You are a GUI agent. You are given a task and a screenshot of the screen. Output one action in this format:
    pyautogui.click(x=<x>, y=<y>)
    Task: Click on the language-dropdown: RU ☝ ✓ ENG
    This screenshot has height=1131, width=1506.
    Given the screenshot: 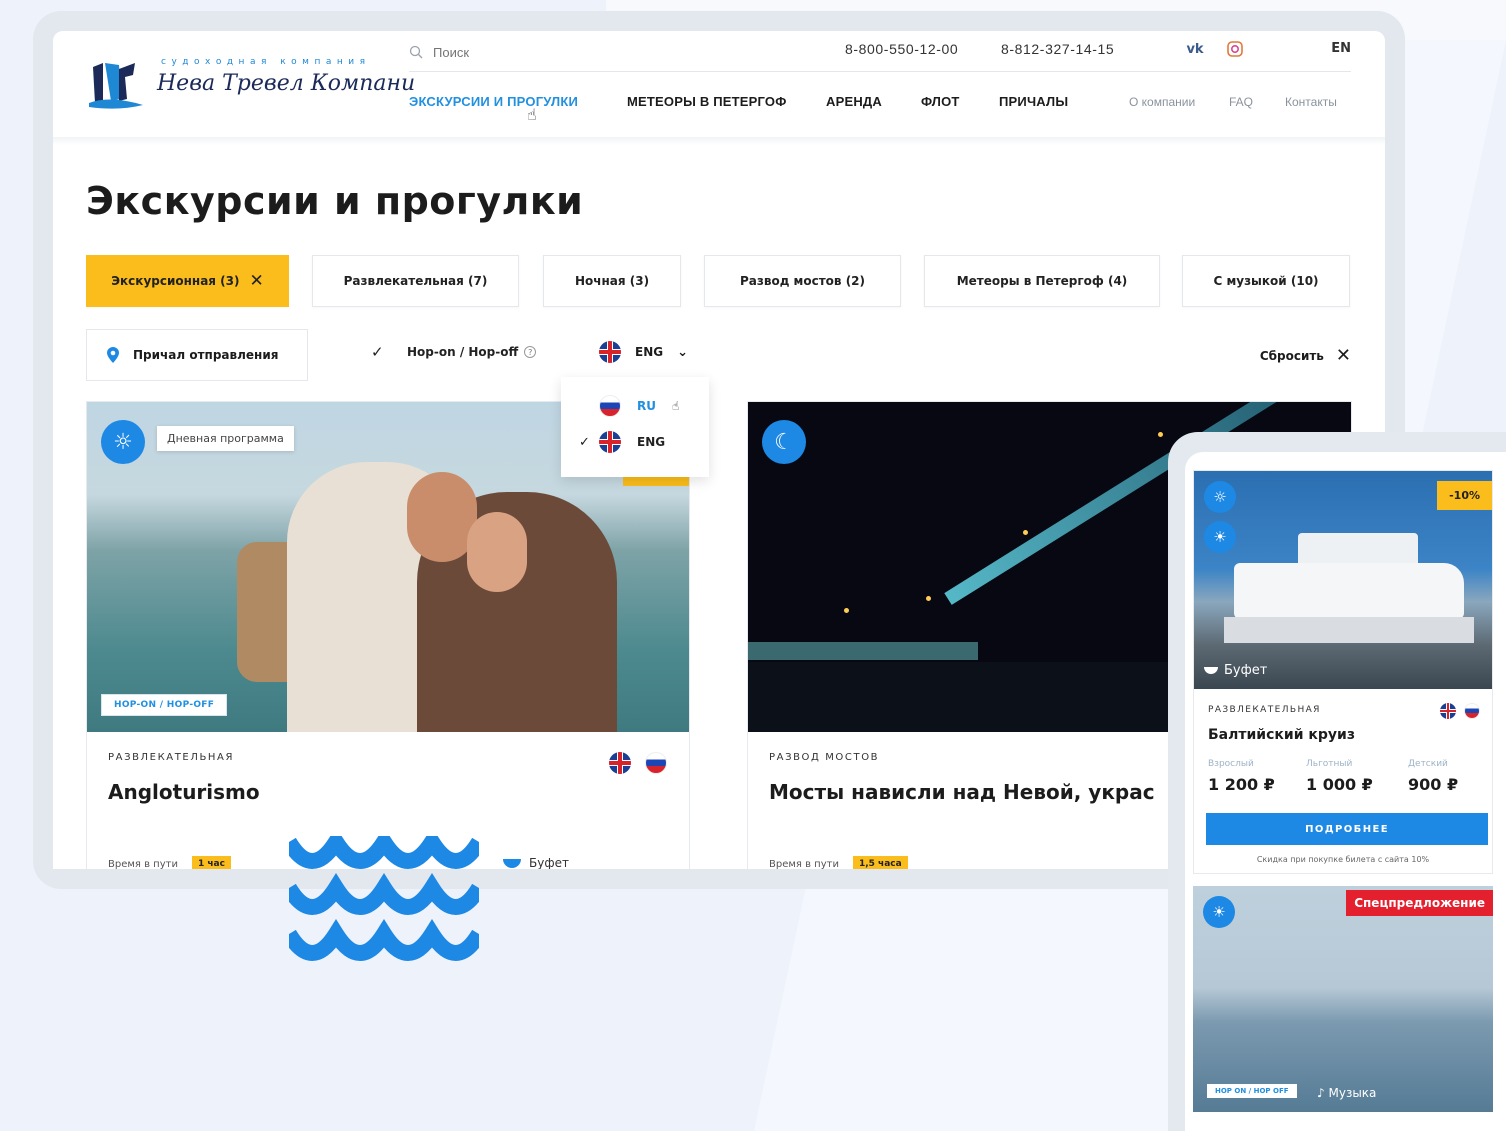 What is the action you would take?
    pyautogui.click(x=635, y=427)
    